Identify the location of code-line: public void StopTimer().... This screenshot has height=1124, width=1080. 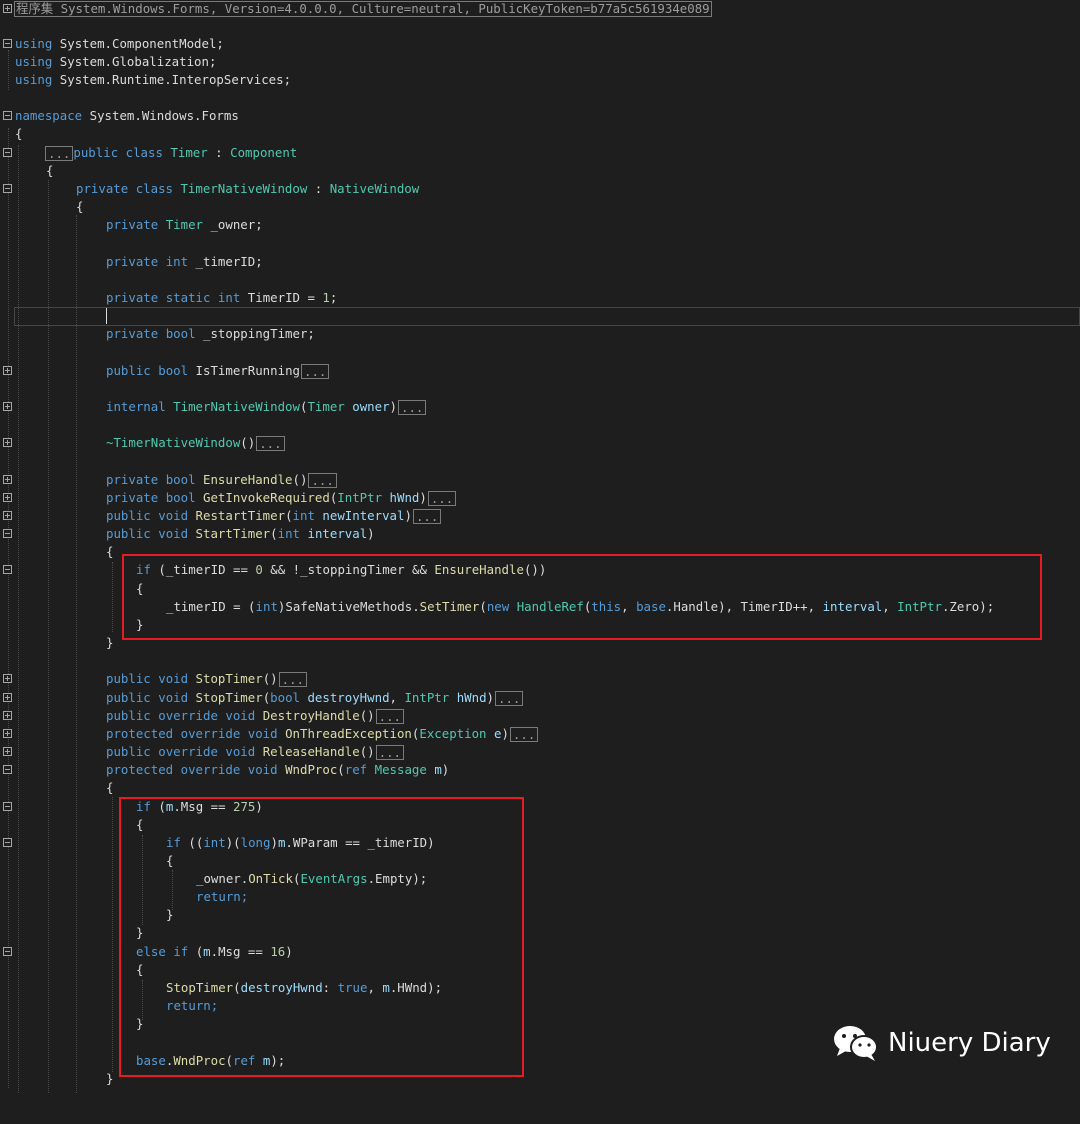
(540, 679).